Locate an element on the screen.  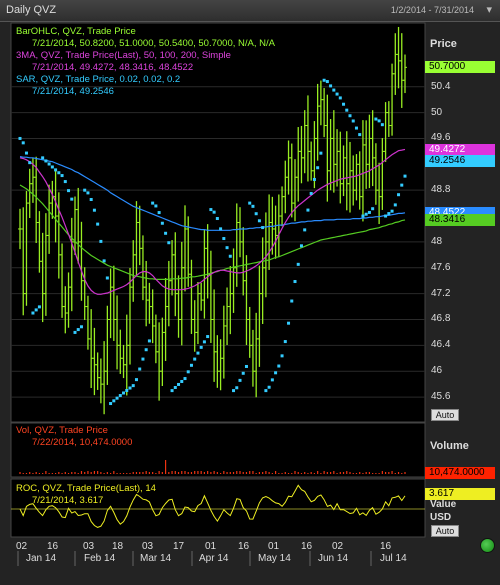
legend-ohlc-label: BarOHLC, QVZ, Trade Price is located at coordinates (76, 31).